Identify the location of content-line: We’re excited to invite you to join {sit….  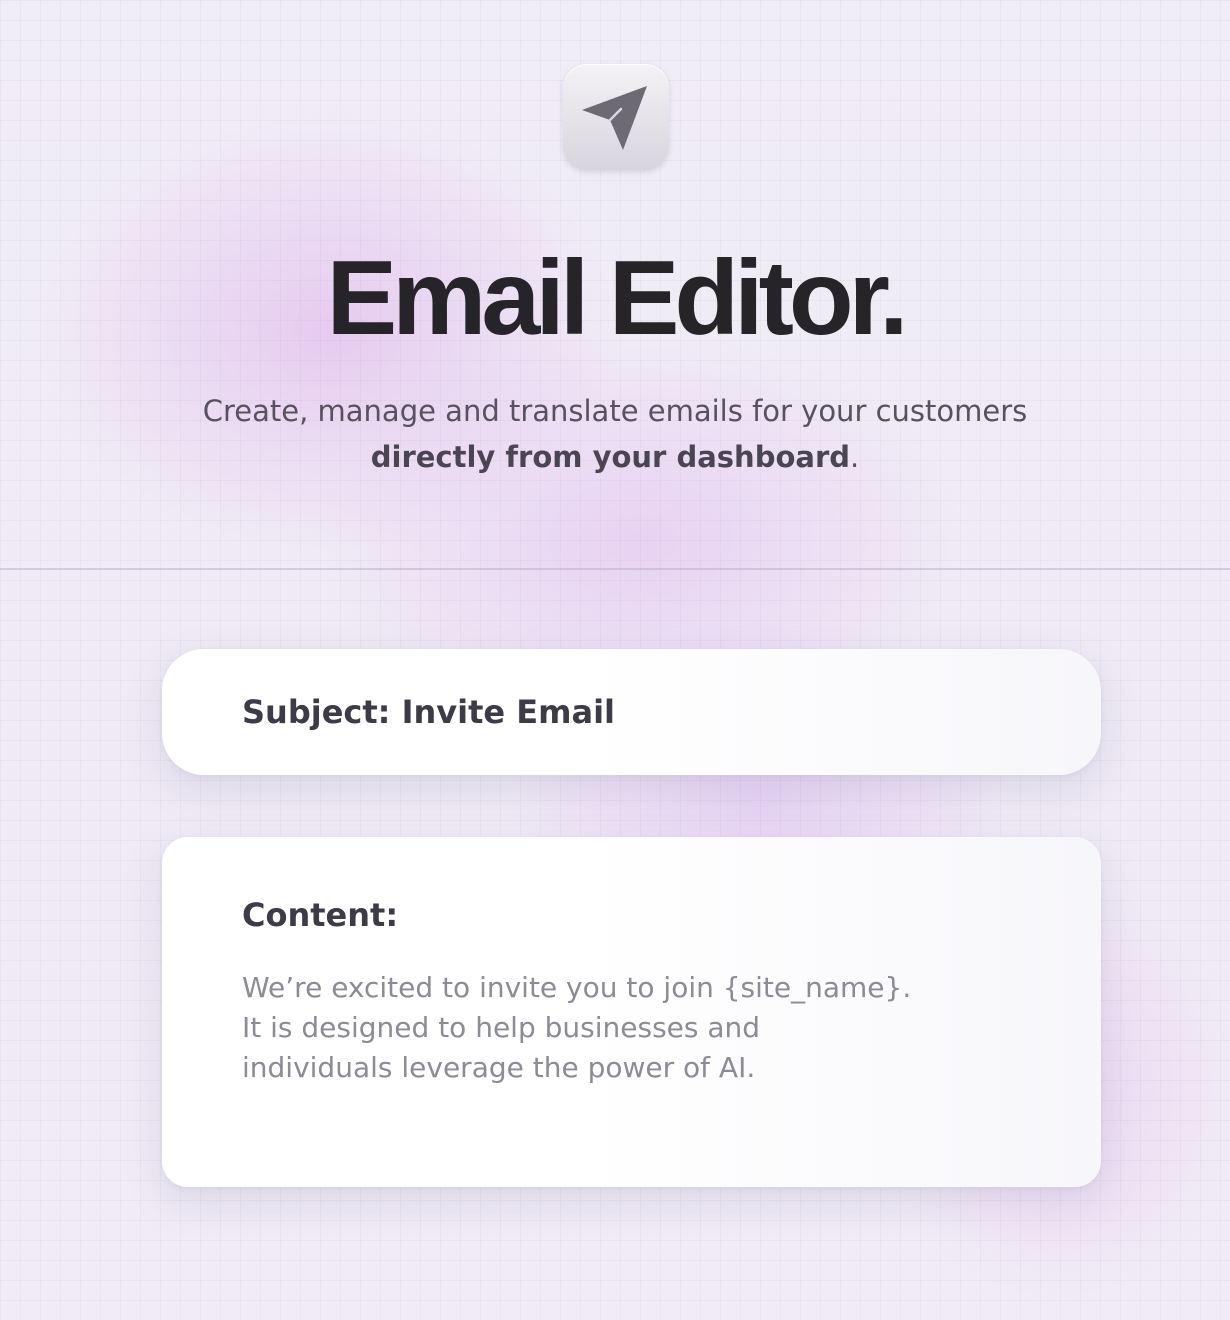
(577, 987).